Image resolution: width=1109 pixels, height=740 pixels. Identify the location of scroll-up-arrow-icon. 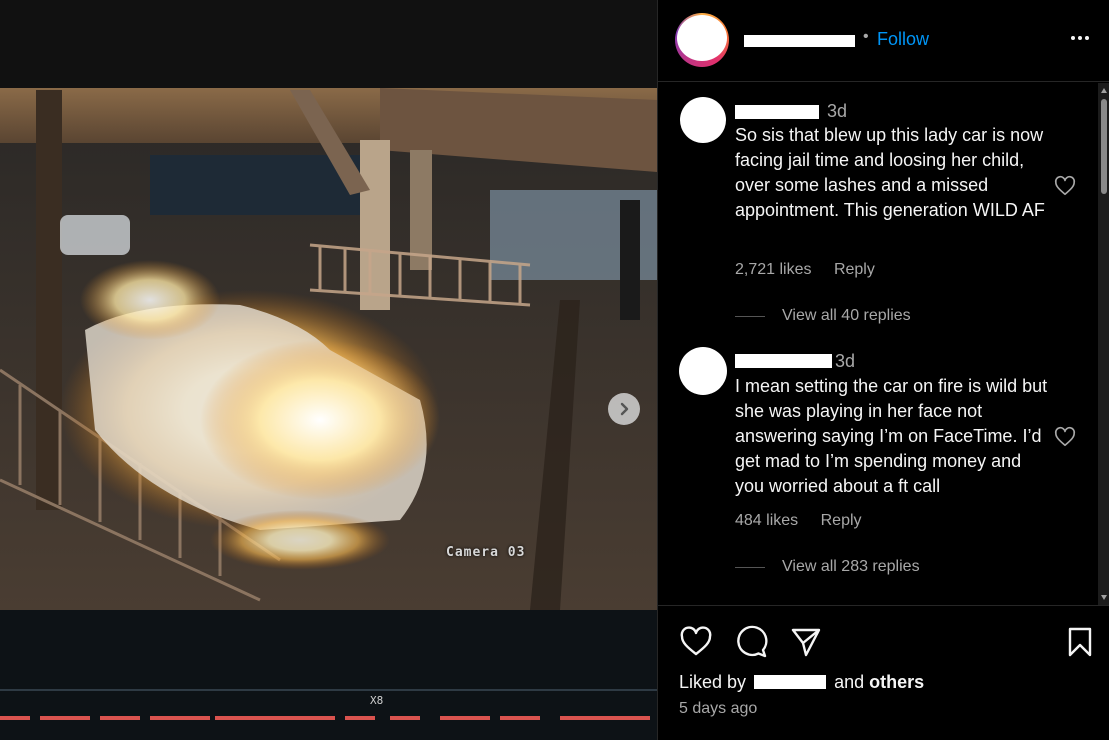
(1104, 90).